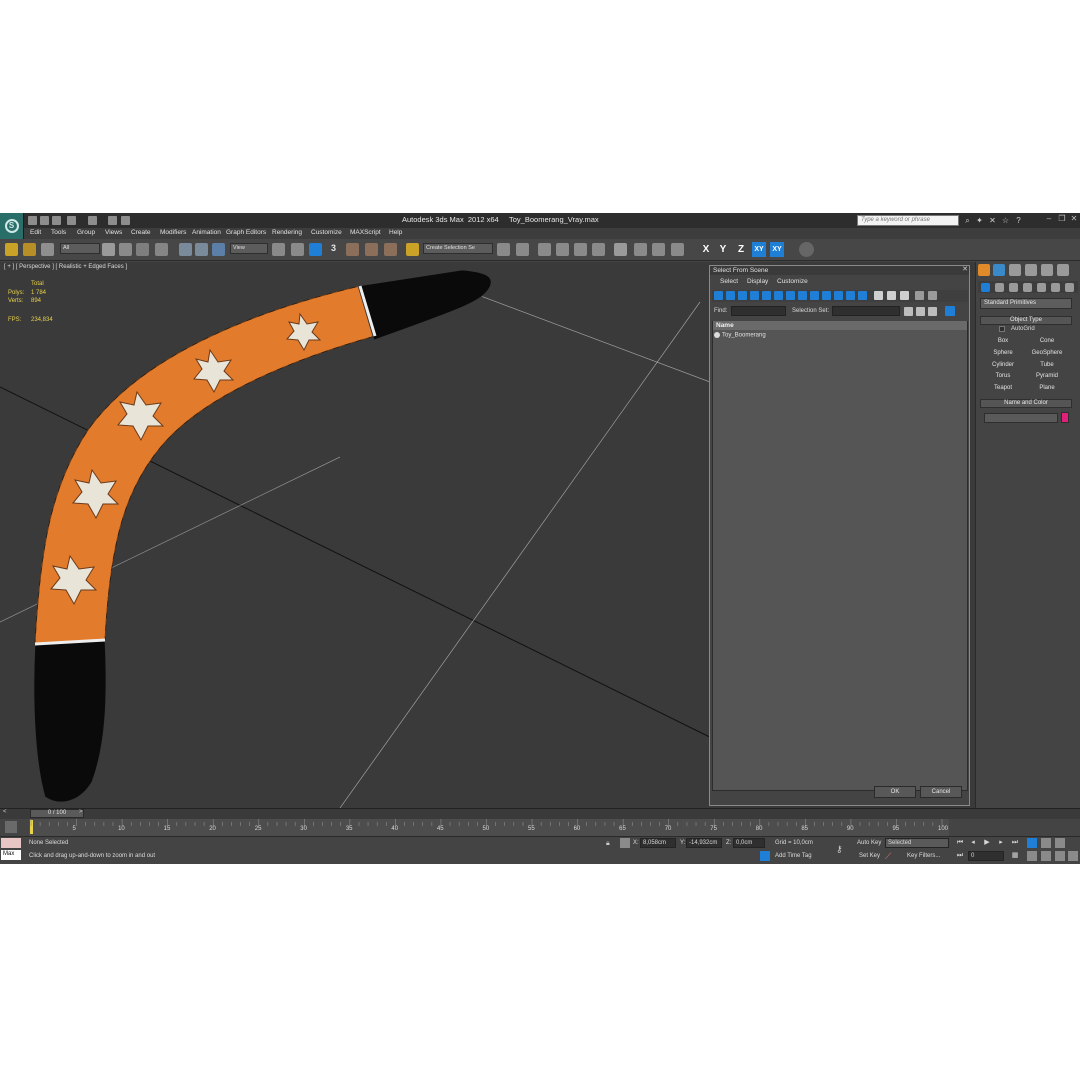 This screenshot has height=1080, width=1080. Describe the element at coordinates (778, 295) in the screenshot. I see `filter-spacewarps-icon` at that location.